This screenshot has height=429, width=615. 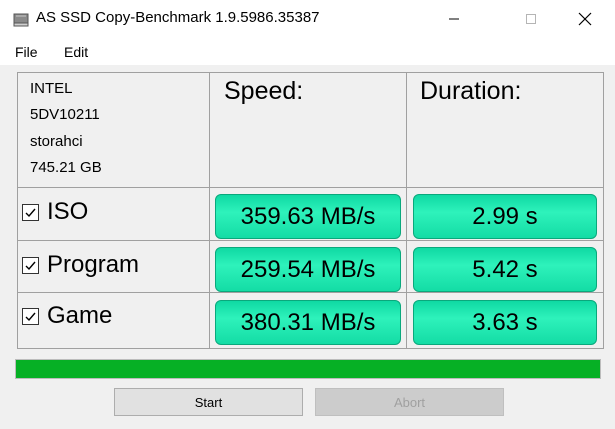 What do you see at coordinates (93, 264) in the screenshot?
I see `row-label-program: Program` at bounding box center [93, 264].